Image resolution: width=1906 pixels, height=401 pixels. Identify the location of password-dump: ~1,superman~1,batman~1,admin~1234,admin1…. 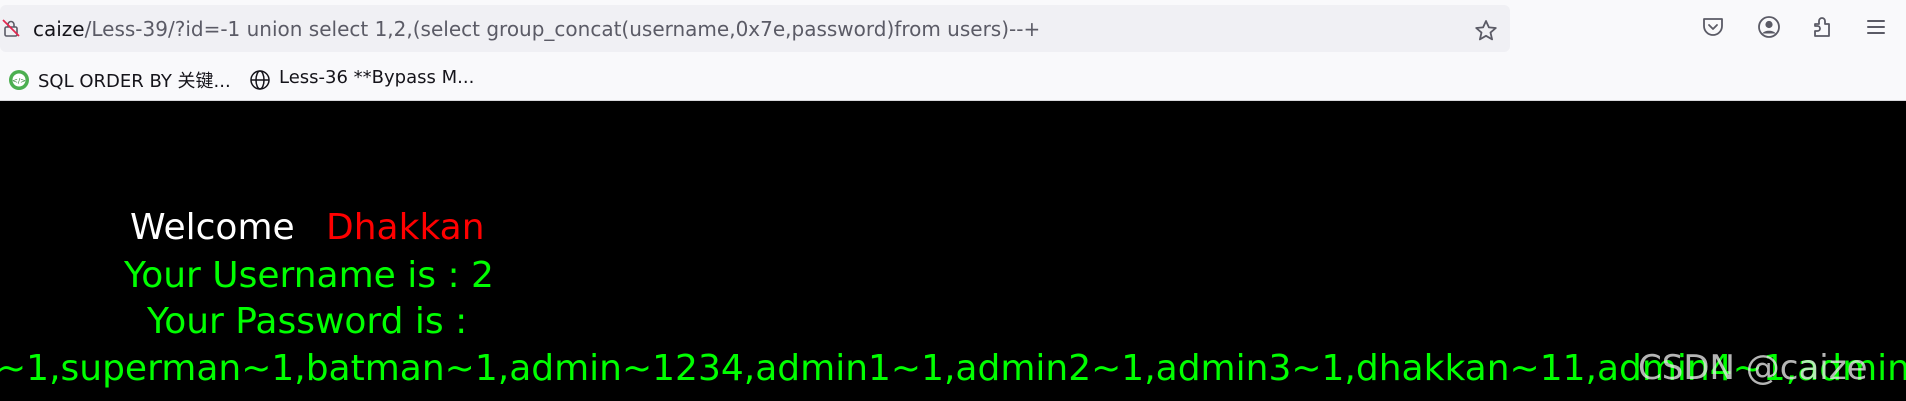
(953, 368).